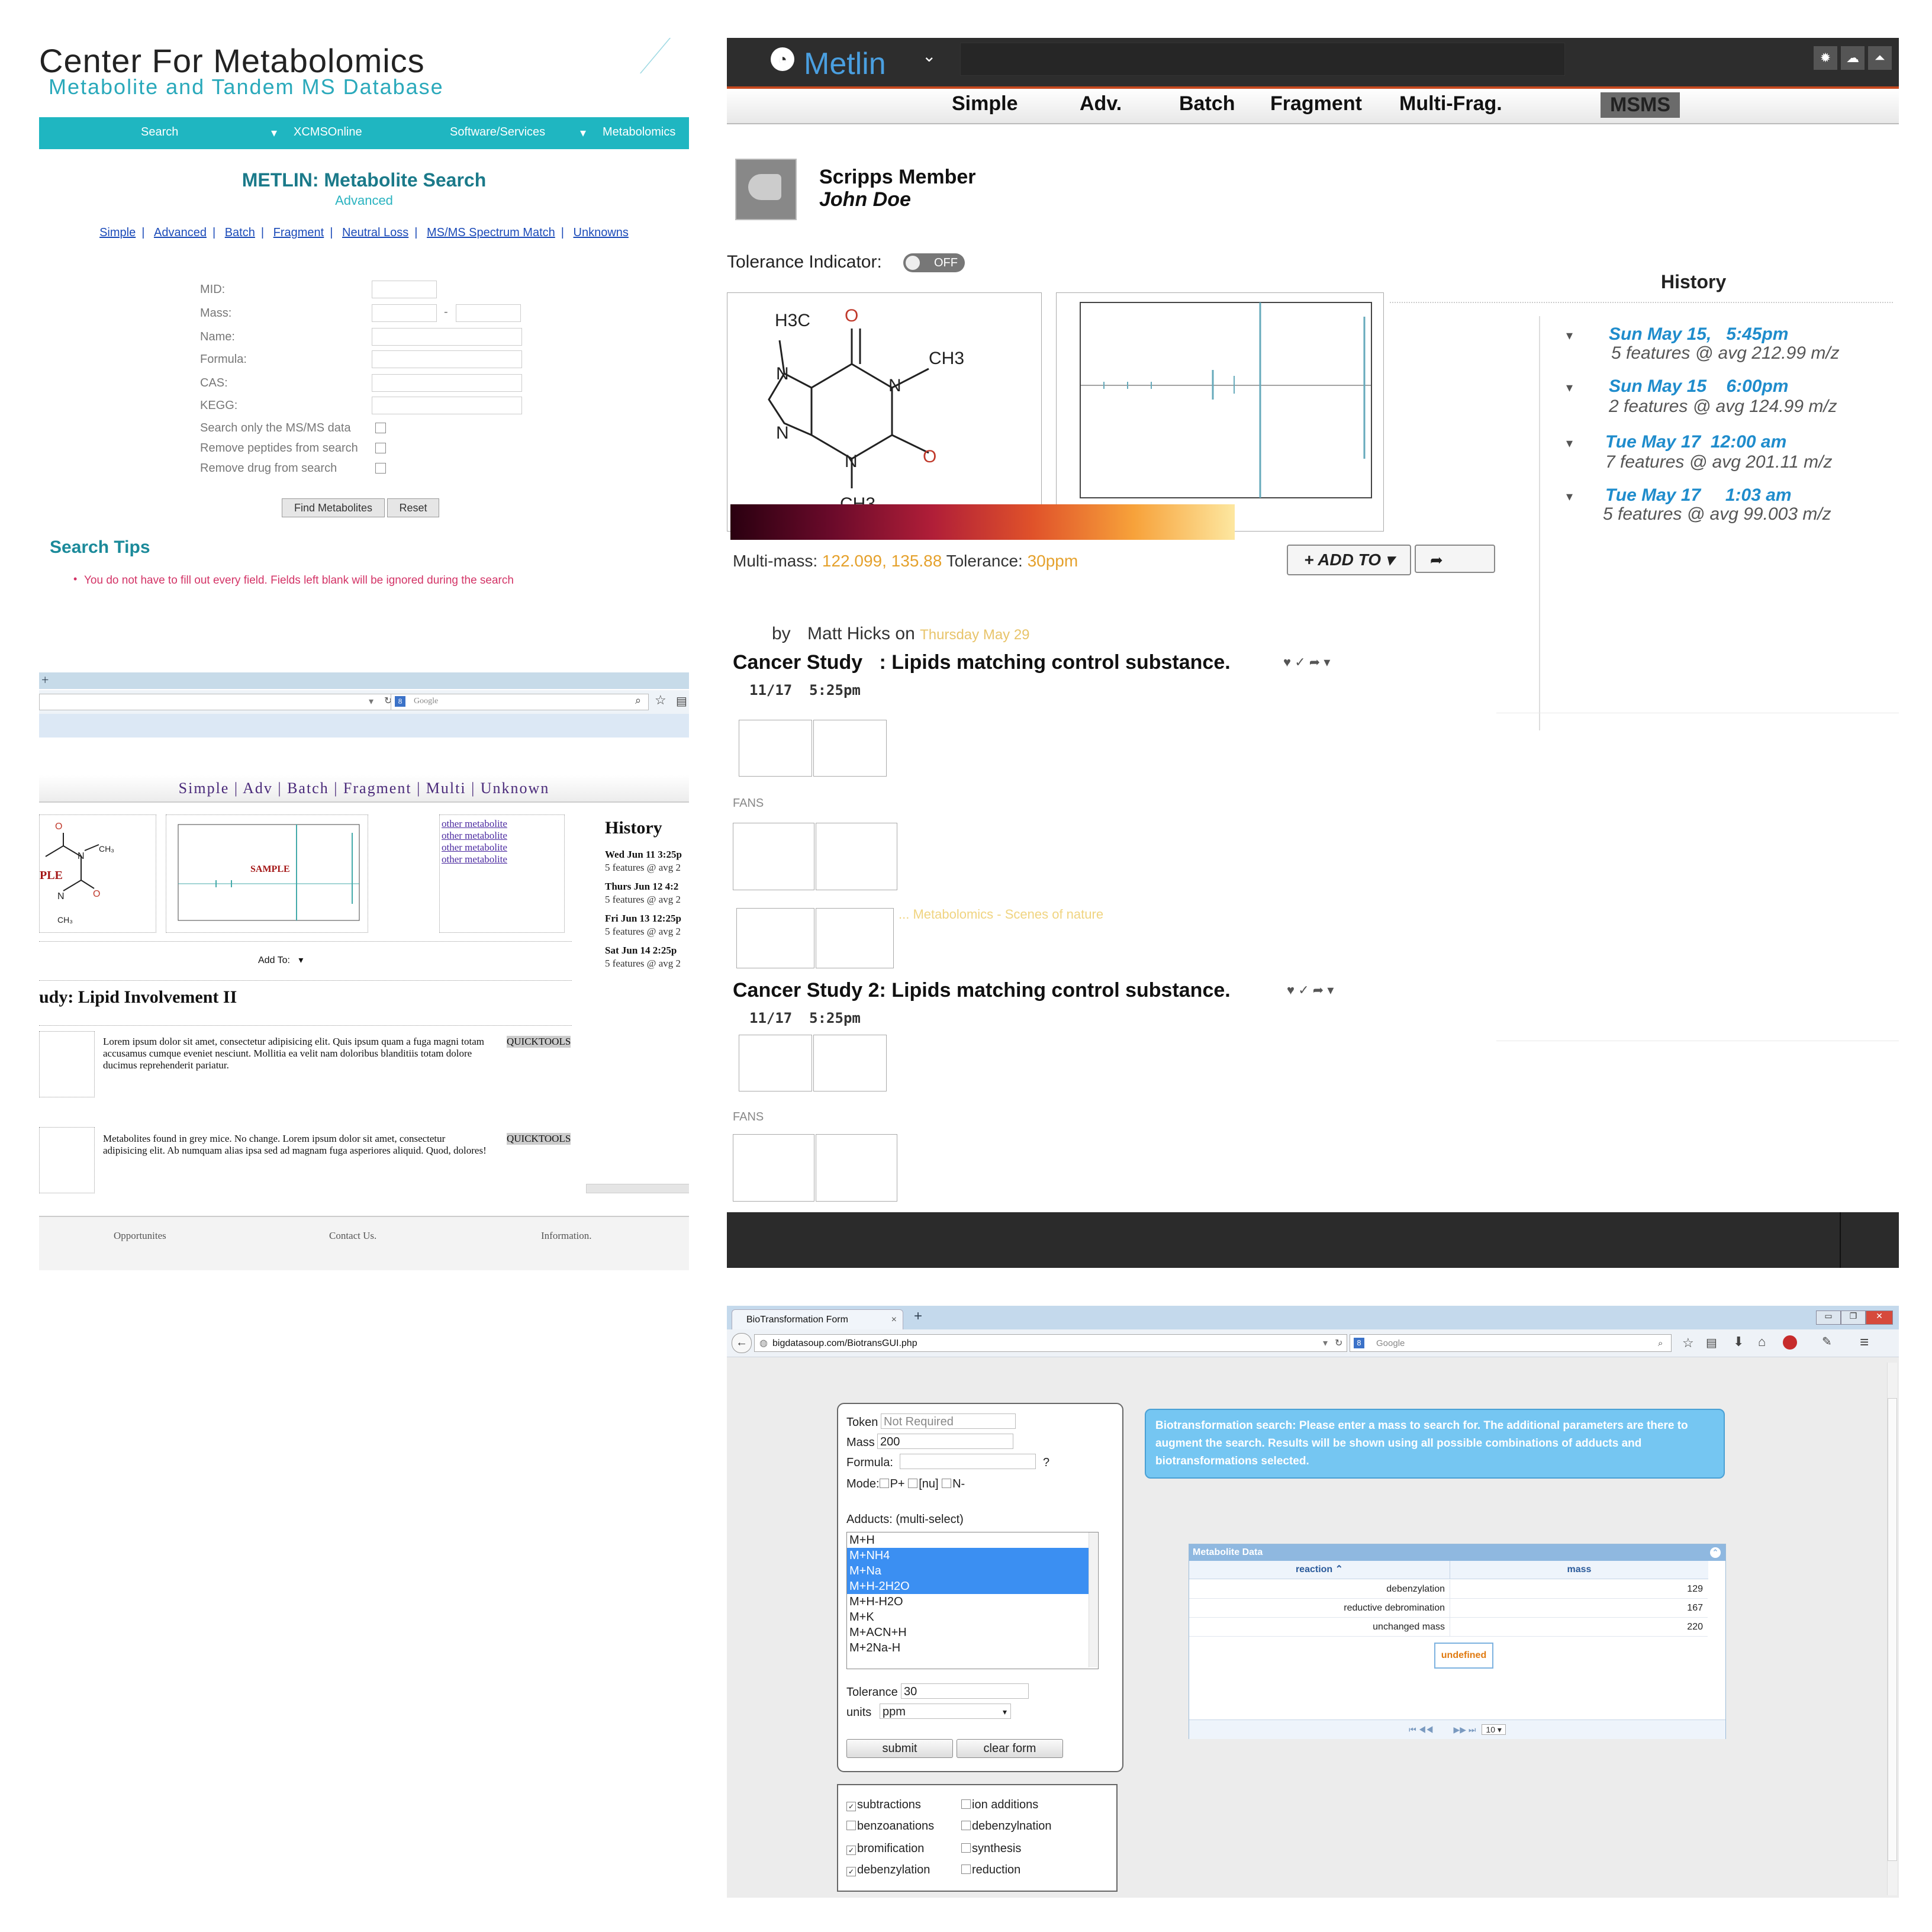  What do you see at coordinates (1712, 1342) in the screenshot?
I see `library-icon: ▤` at bounding box center [1712, 1342].